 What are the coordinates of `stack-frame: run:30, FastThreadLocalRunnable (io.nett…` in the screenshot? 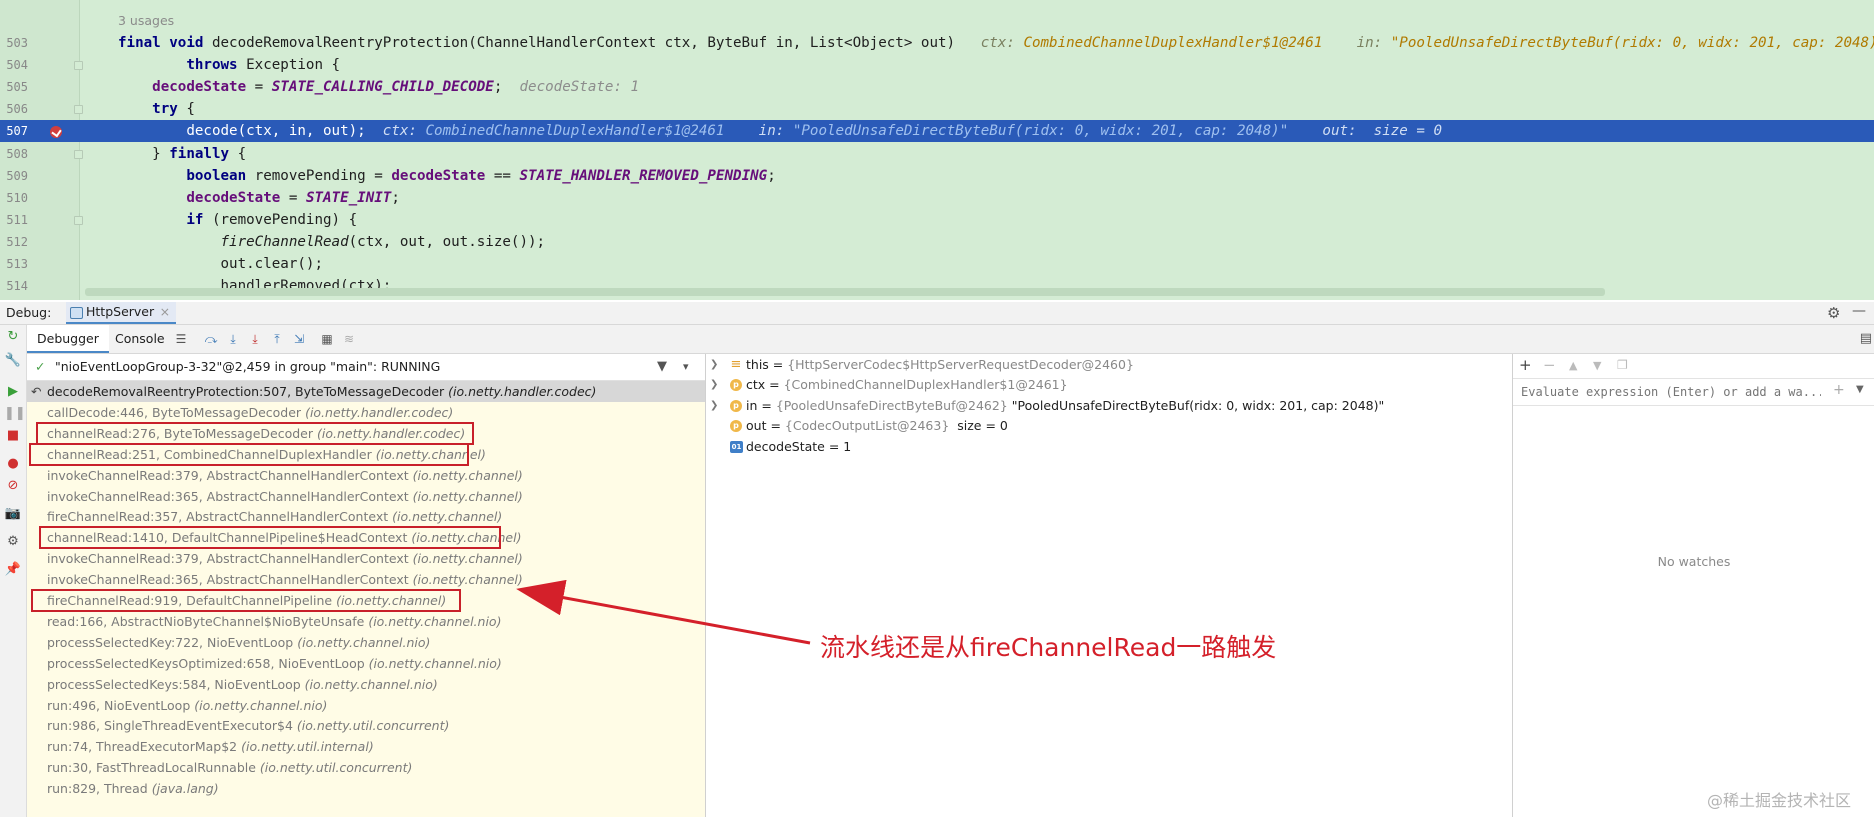 It's located at (366, 767).